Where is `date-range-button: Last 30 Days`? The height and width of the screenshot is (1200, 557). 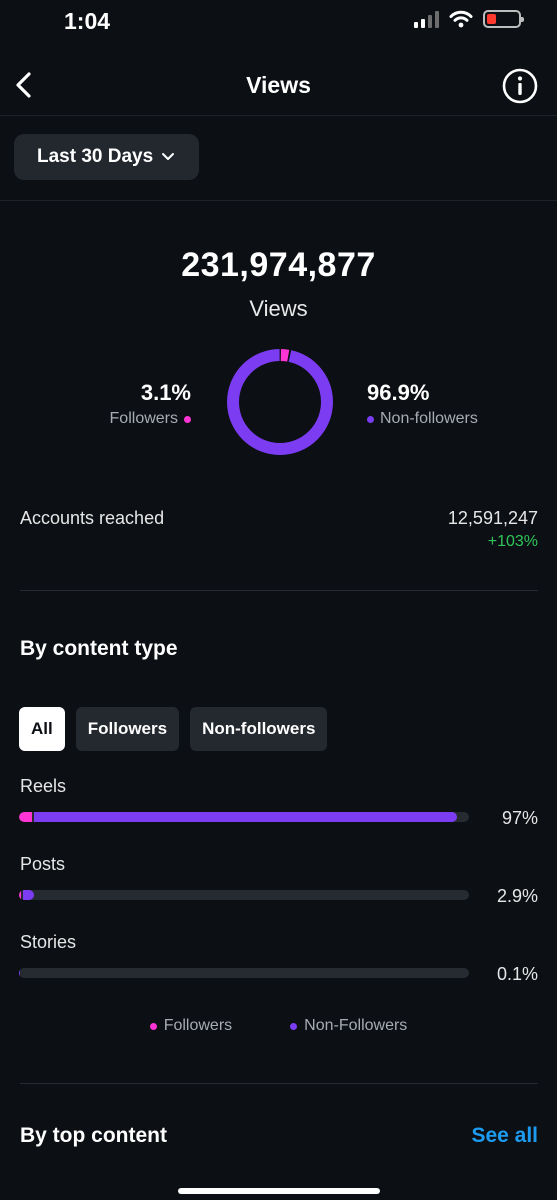 date-range-button: Last 30 Days is located at coordinates (107, 157).